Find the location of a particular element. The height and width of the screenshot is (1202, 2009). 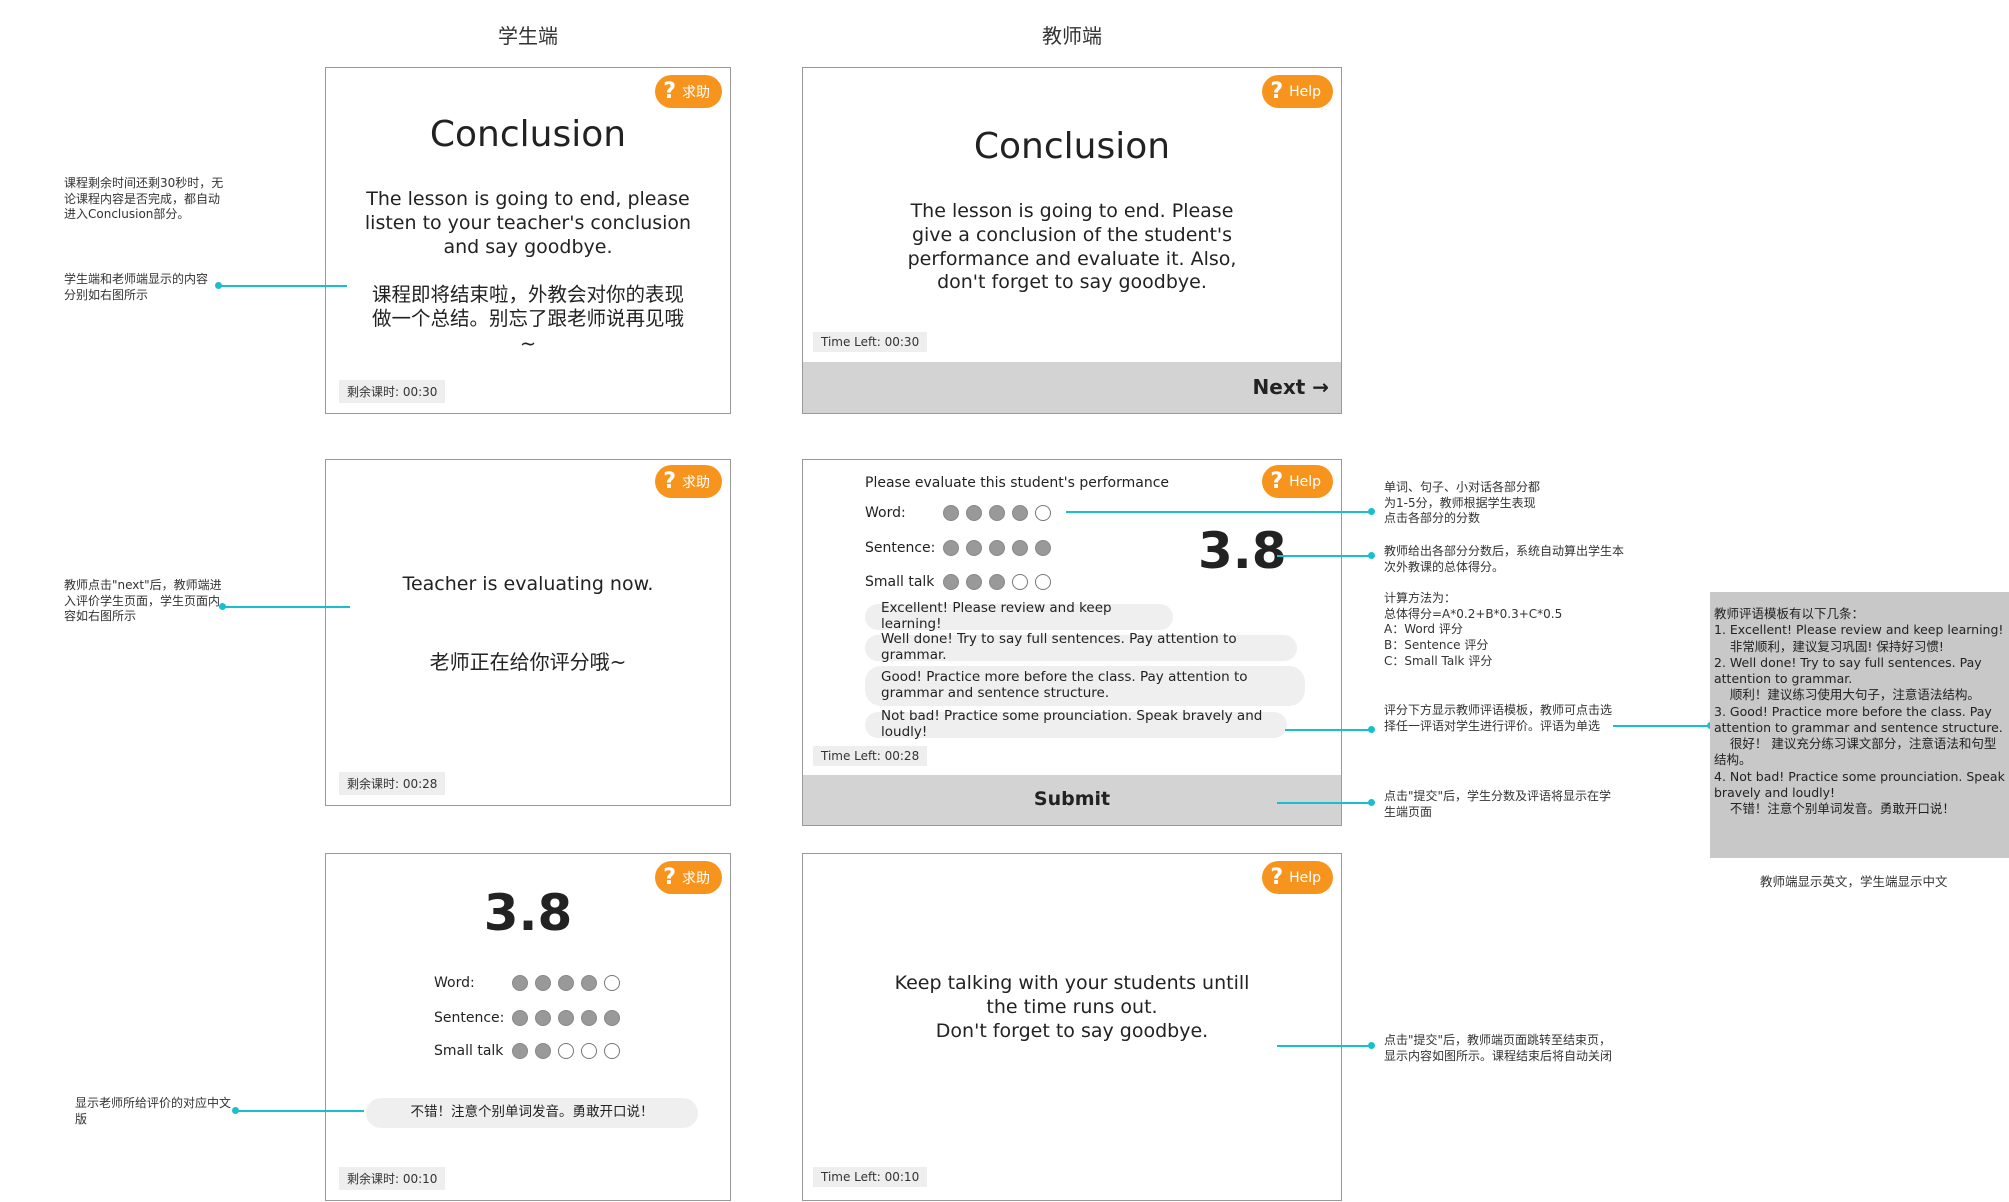

time-left: 剩余课时: 00:30 is located at coordinates (392, 391).